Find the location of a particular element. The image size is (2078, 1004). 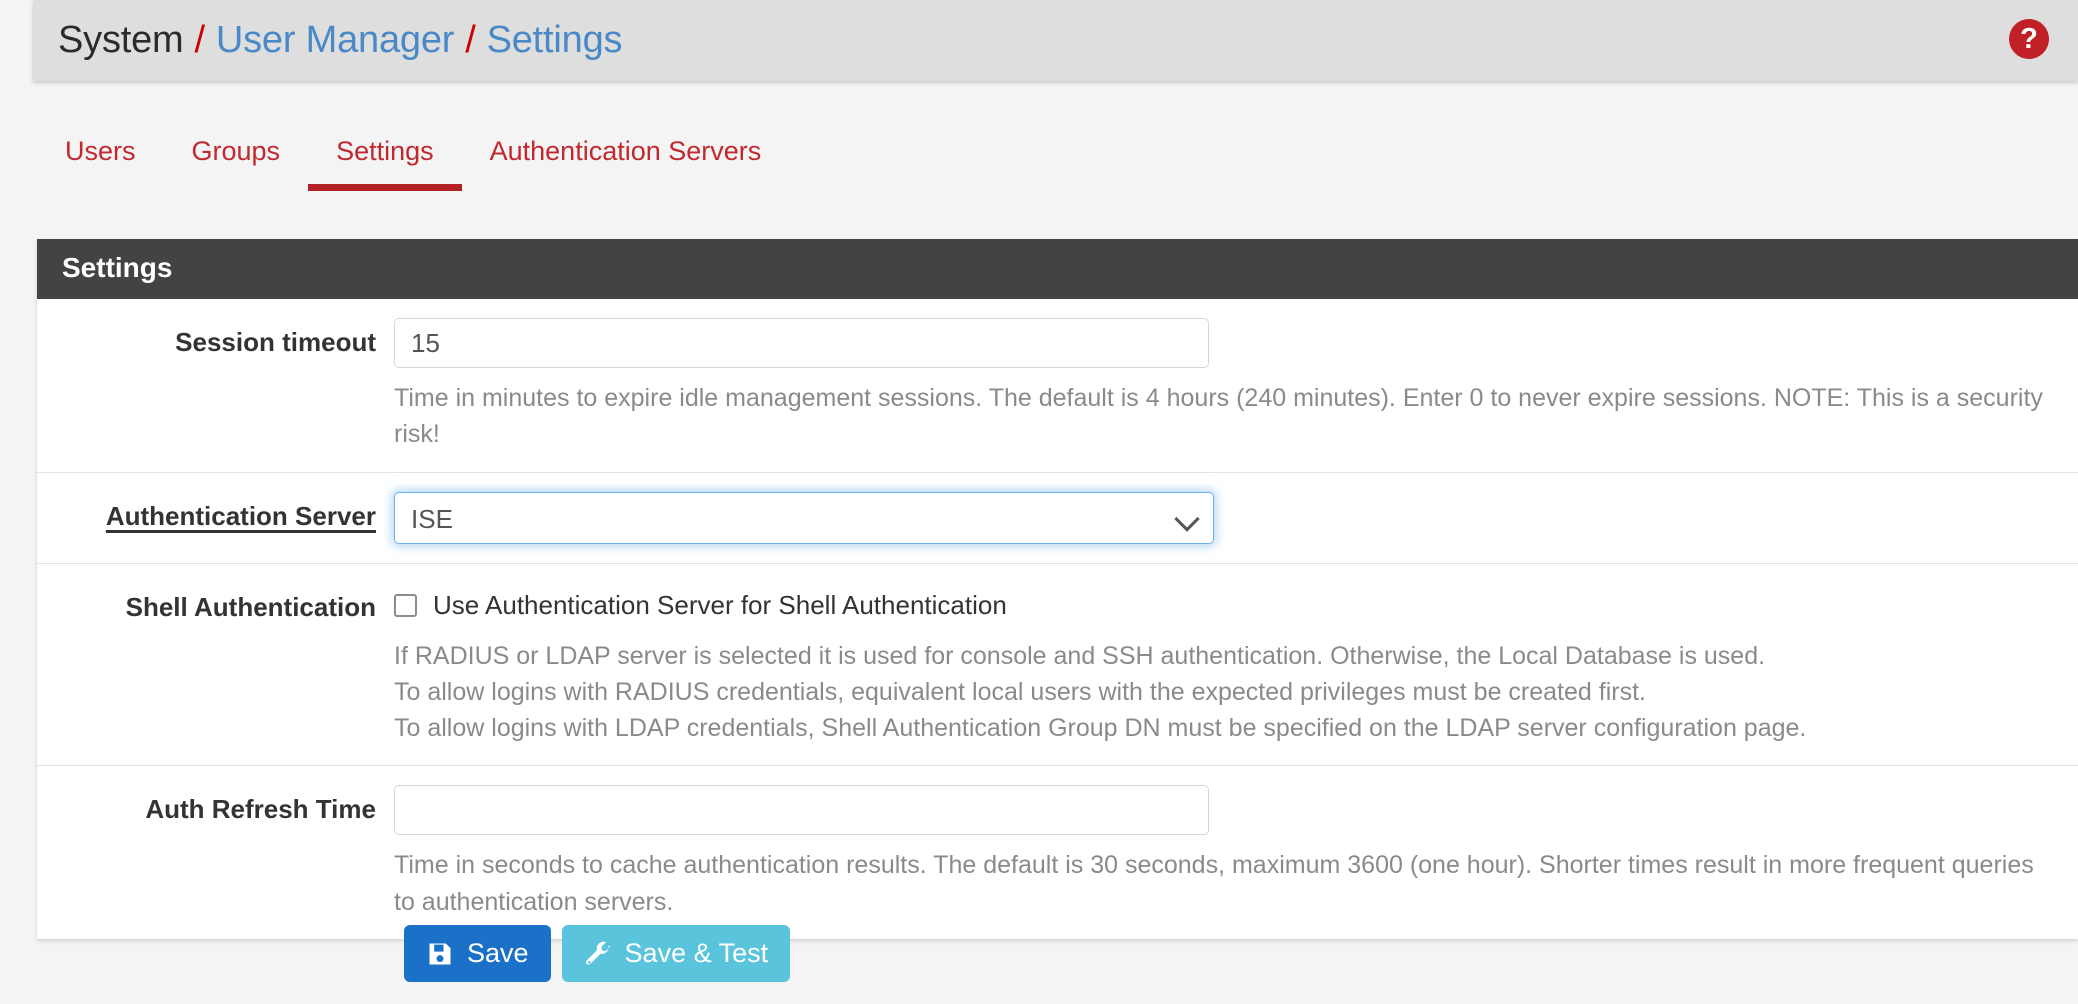

tab-authentication-servers: Authentication Servers is located at coordinates (626, 156).